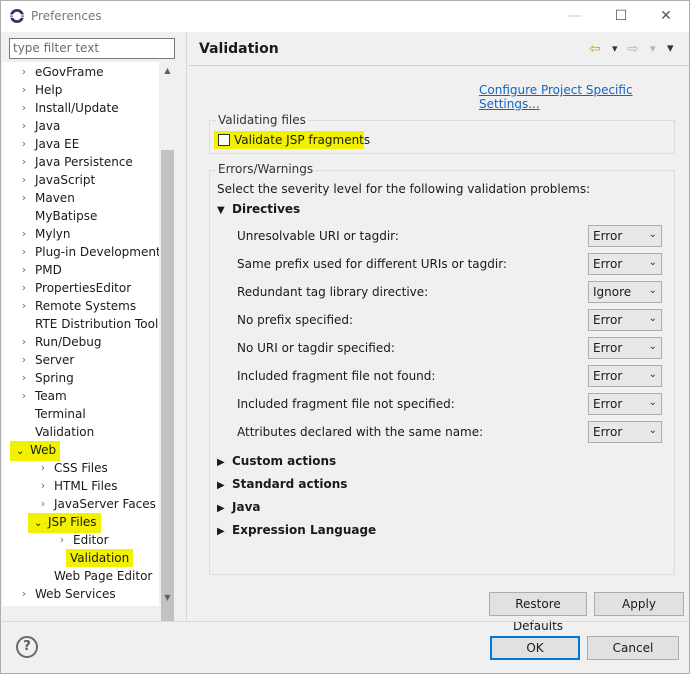  I want to click on help-icon: ?, so click(27, 647).